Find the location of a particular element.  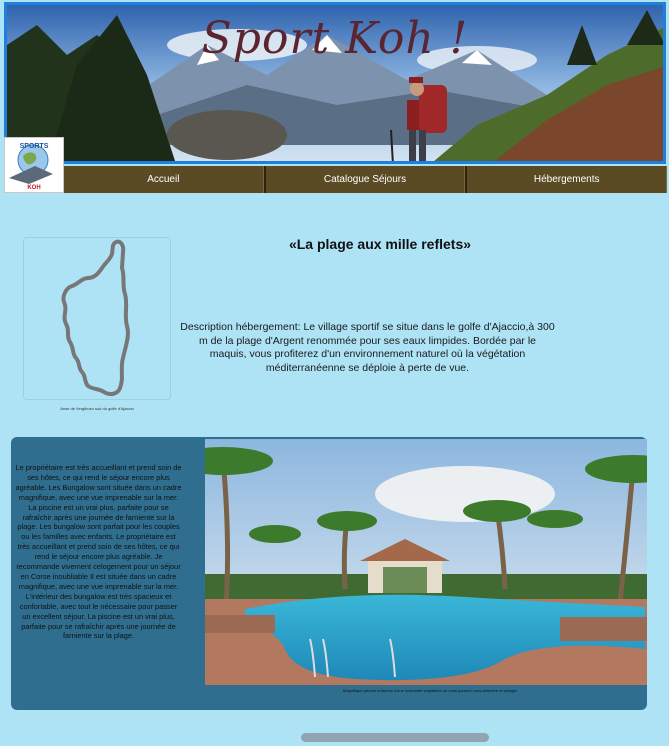

accommodation-title: «La plage aux mille reflets» is located at coordinates (380, 244).